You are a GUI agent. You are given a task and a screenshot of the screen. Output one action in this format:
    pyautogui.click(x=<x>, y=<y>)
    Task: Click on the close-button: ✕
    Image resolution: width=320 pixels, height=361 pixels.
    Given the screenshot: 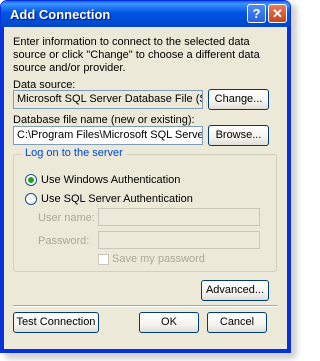 What is the action you would take?
    pyautogui.click(x=277, y=13)
    